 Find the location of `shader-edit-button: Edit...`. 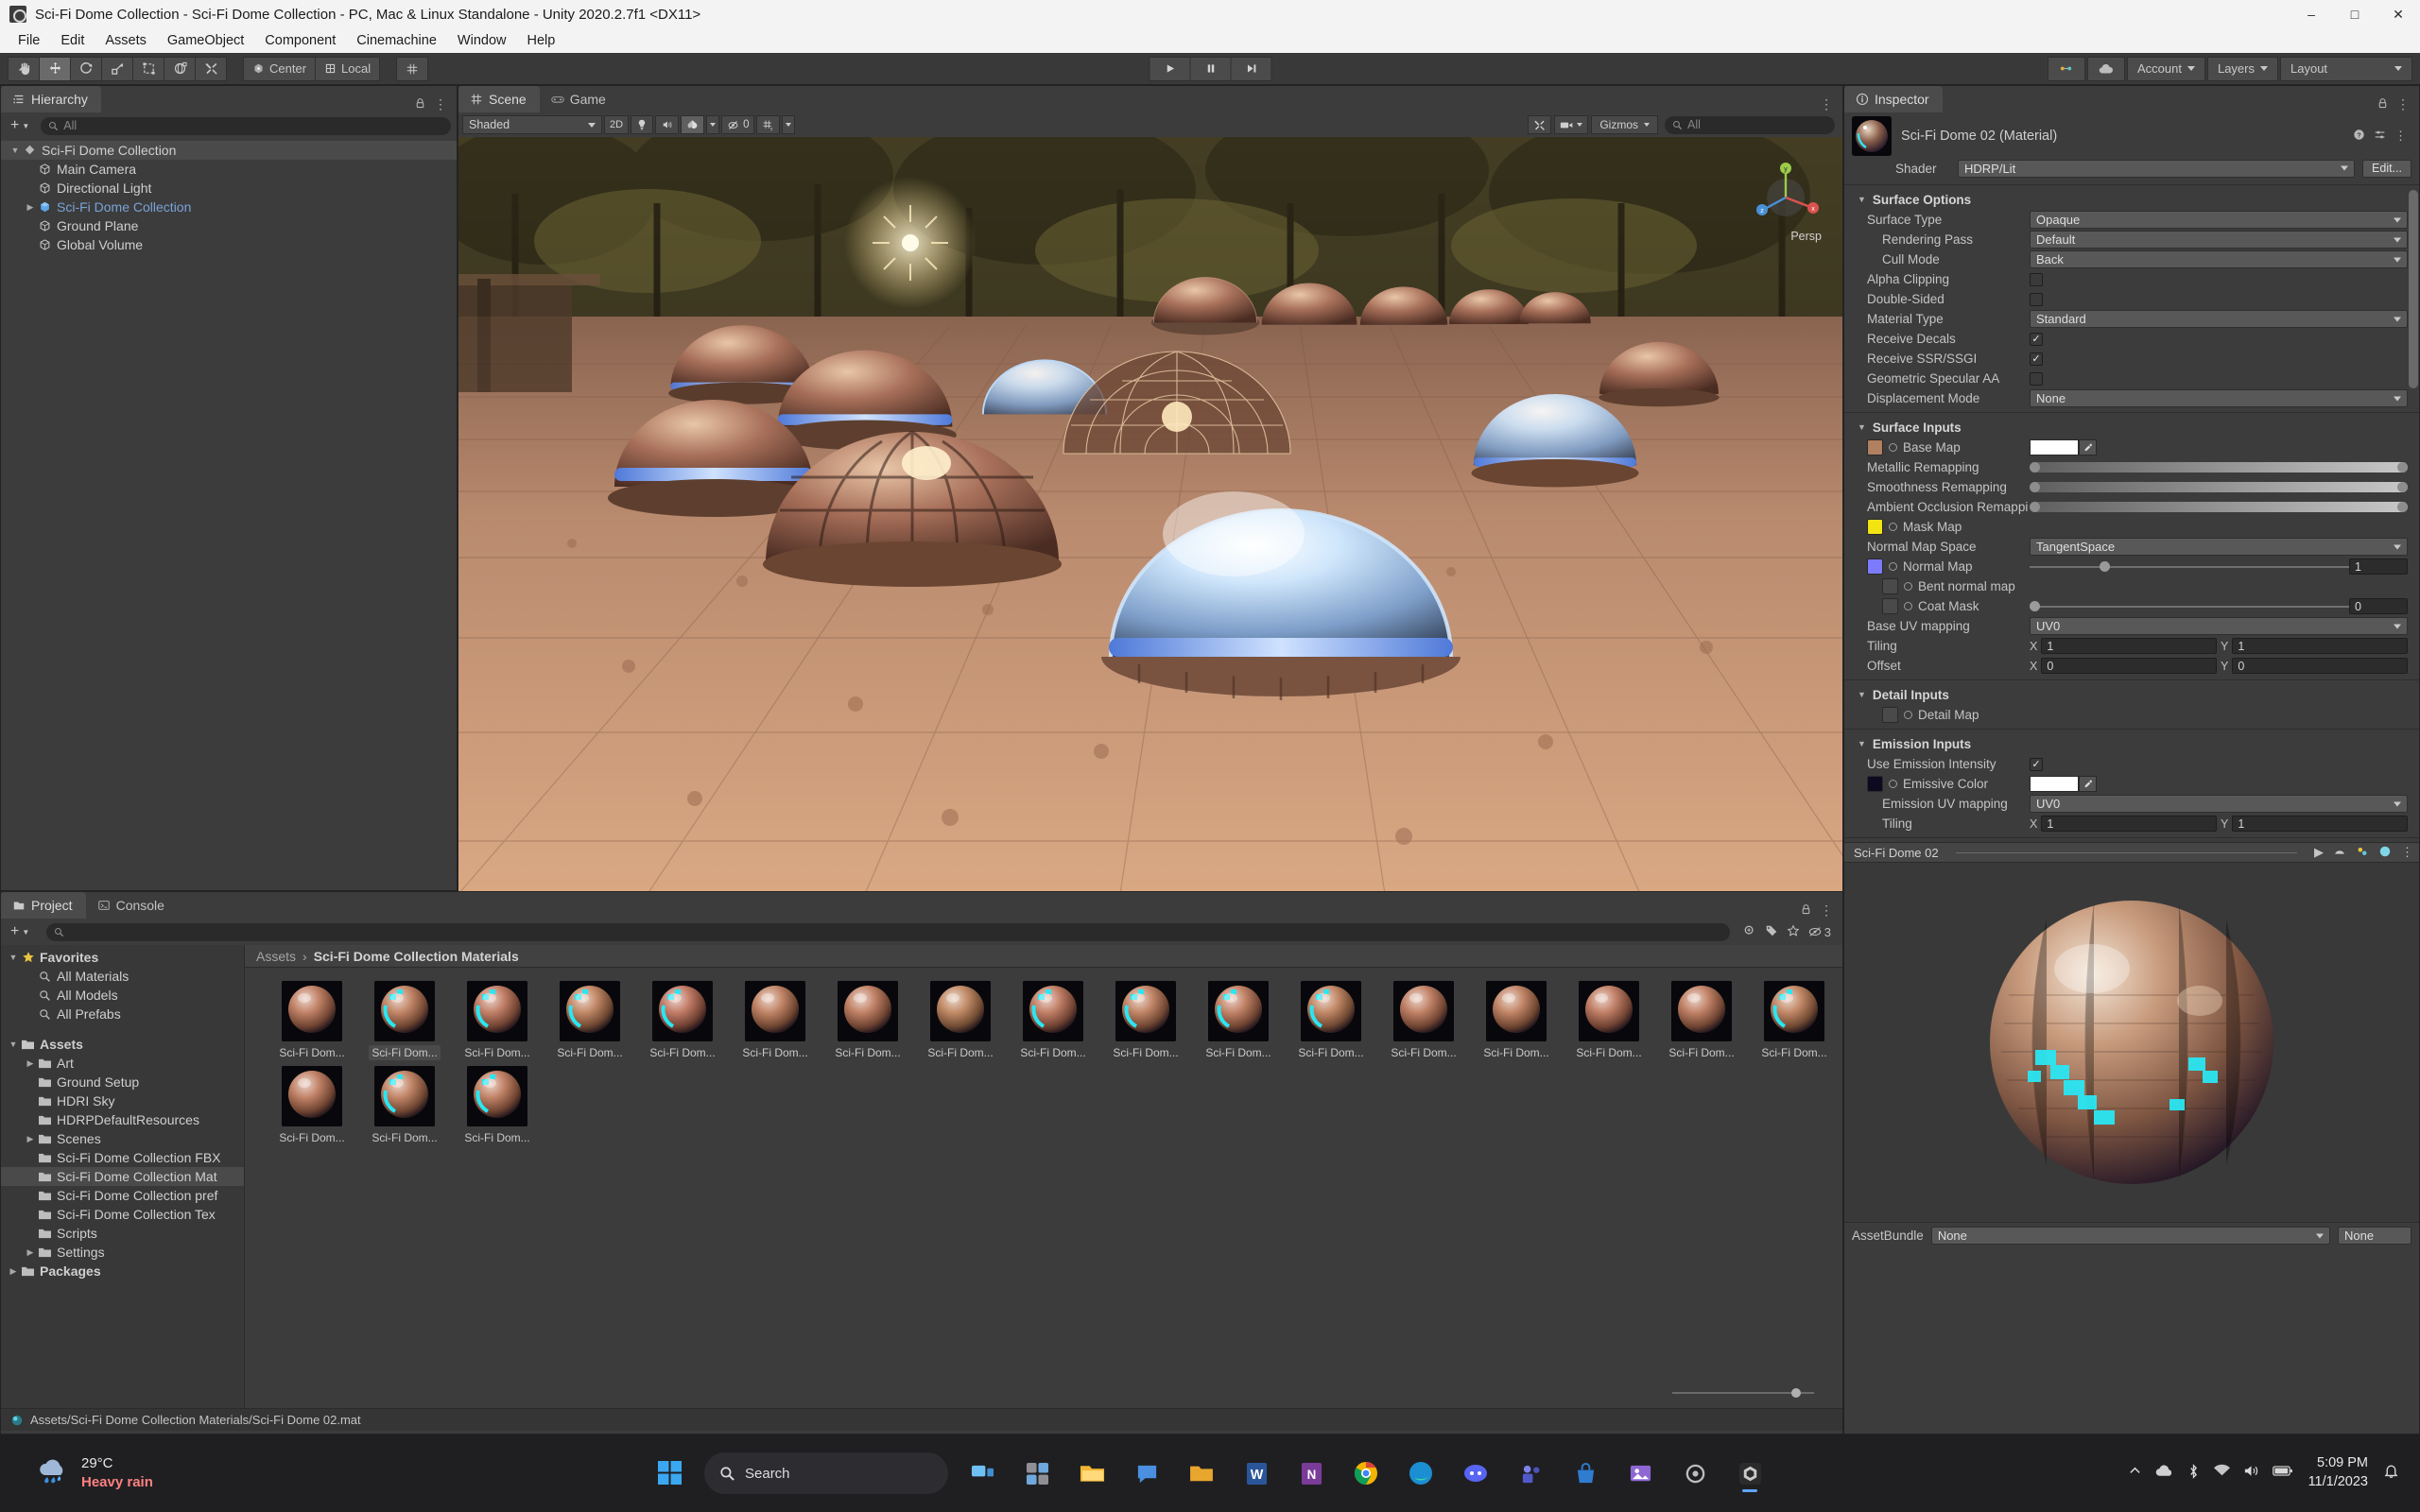

shader-edit-button: Edit... is located at coordinates (2387, 168).